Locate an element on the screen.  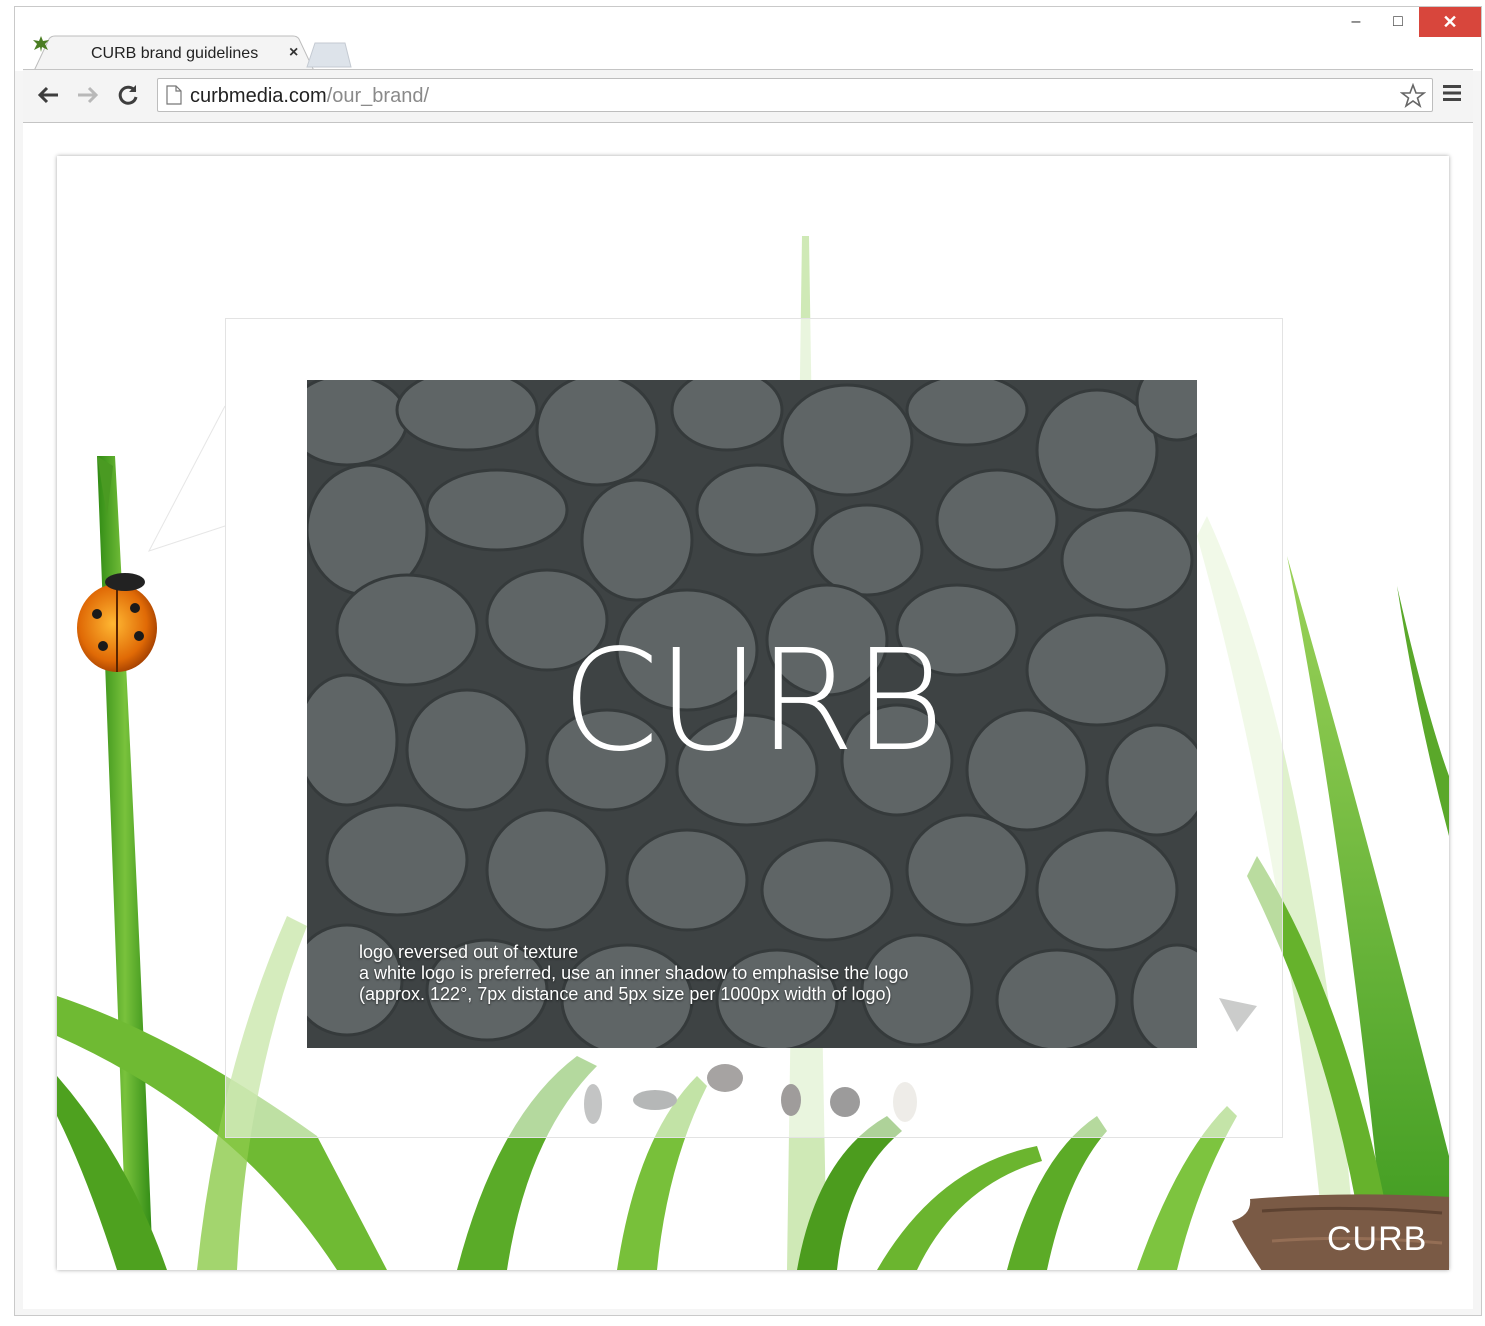
tab-title: CURB brand guidelines is located at coordinates (175, 53).